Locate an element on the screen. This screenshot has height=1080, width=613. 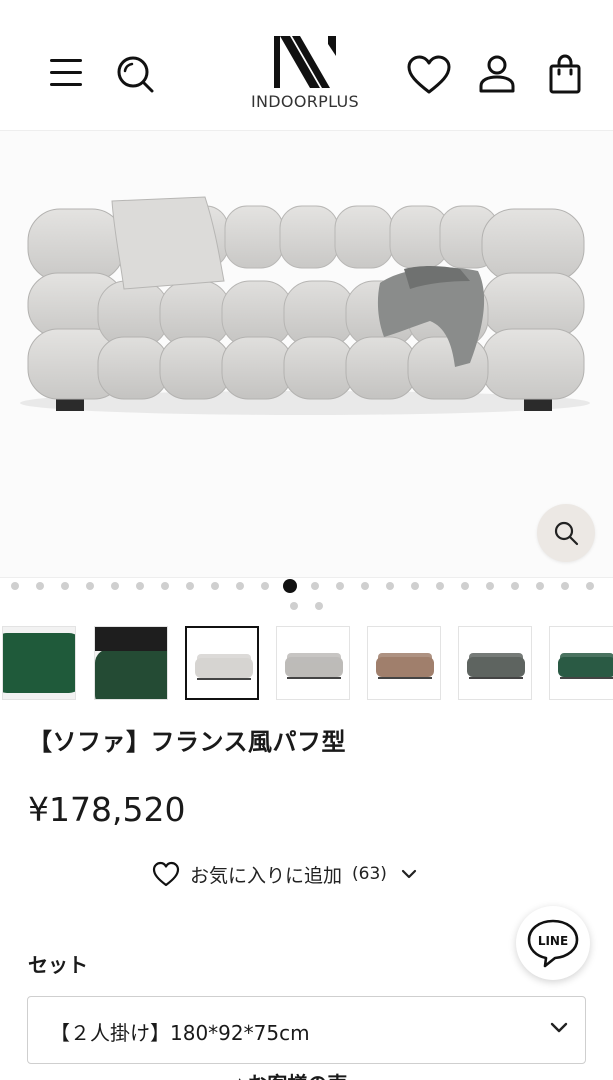
thumbnail-green-sofa-partial is located at coordinates (581, 663).